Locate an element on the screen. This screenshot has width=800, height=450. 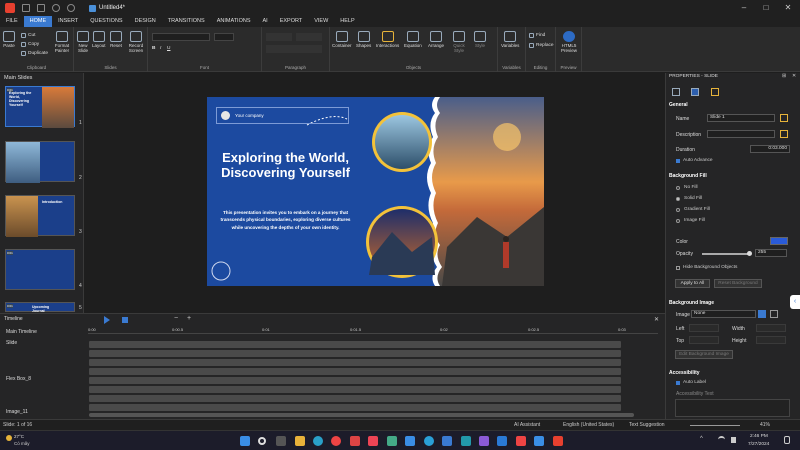
arrange-button: Arrange is located at coordinates (436, 39).